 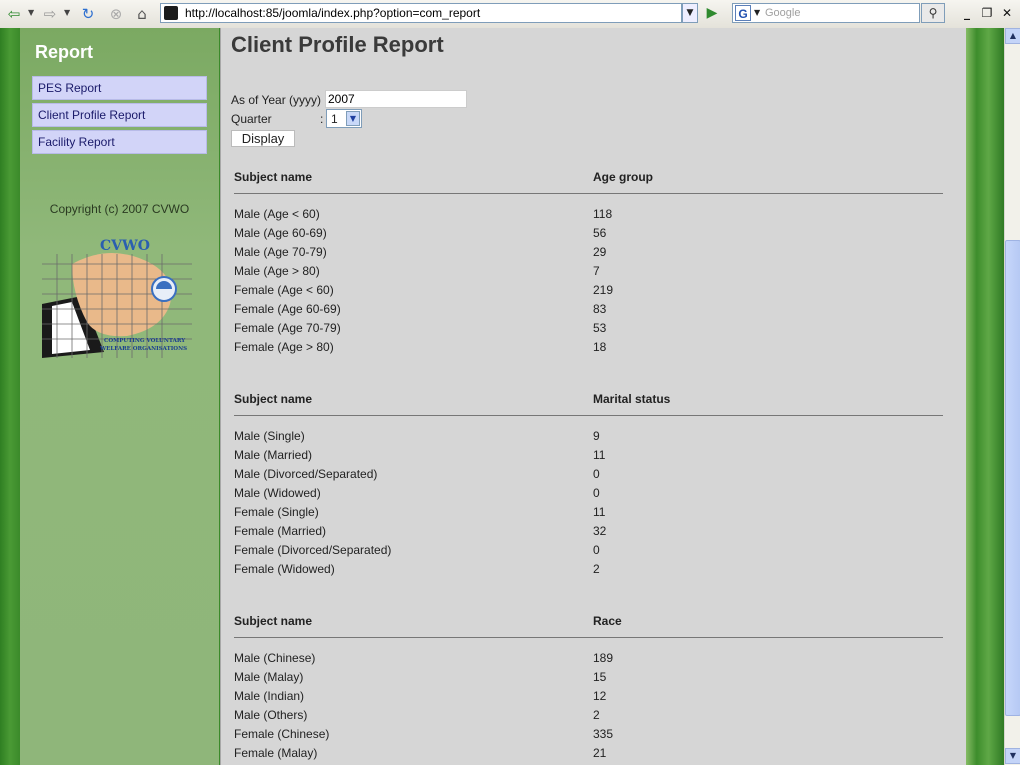 What do you see at coordinates (64, 52) in the screenshot?
I see `sidebar-title: Report` at bounding box center [64, 52].